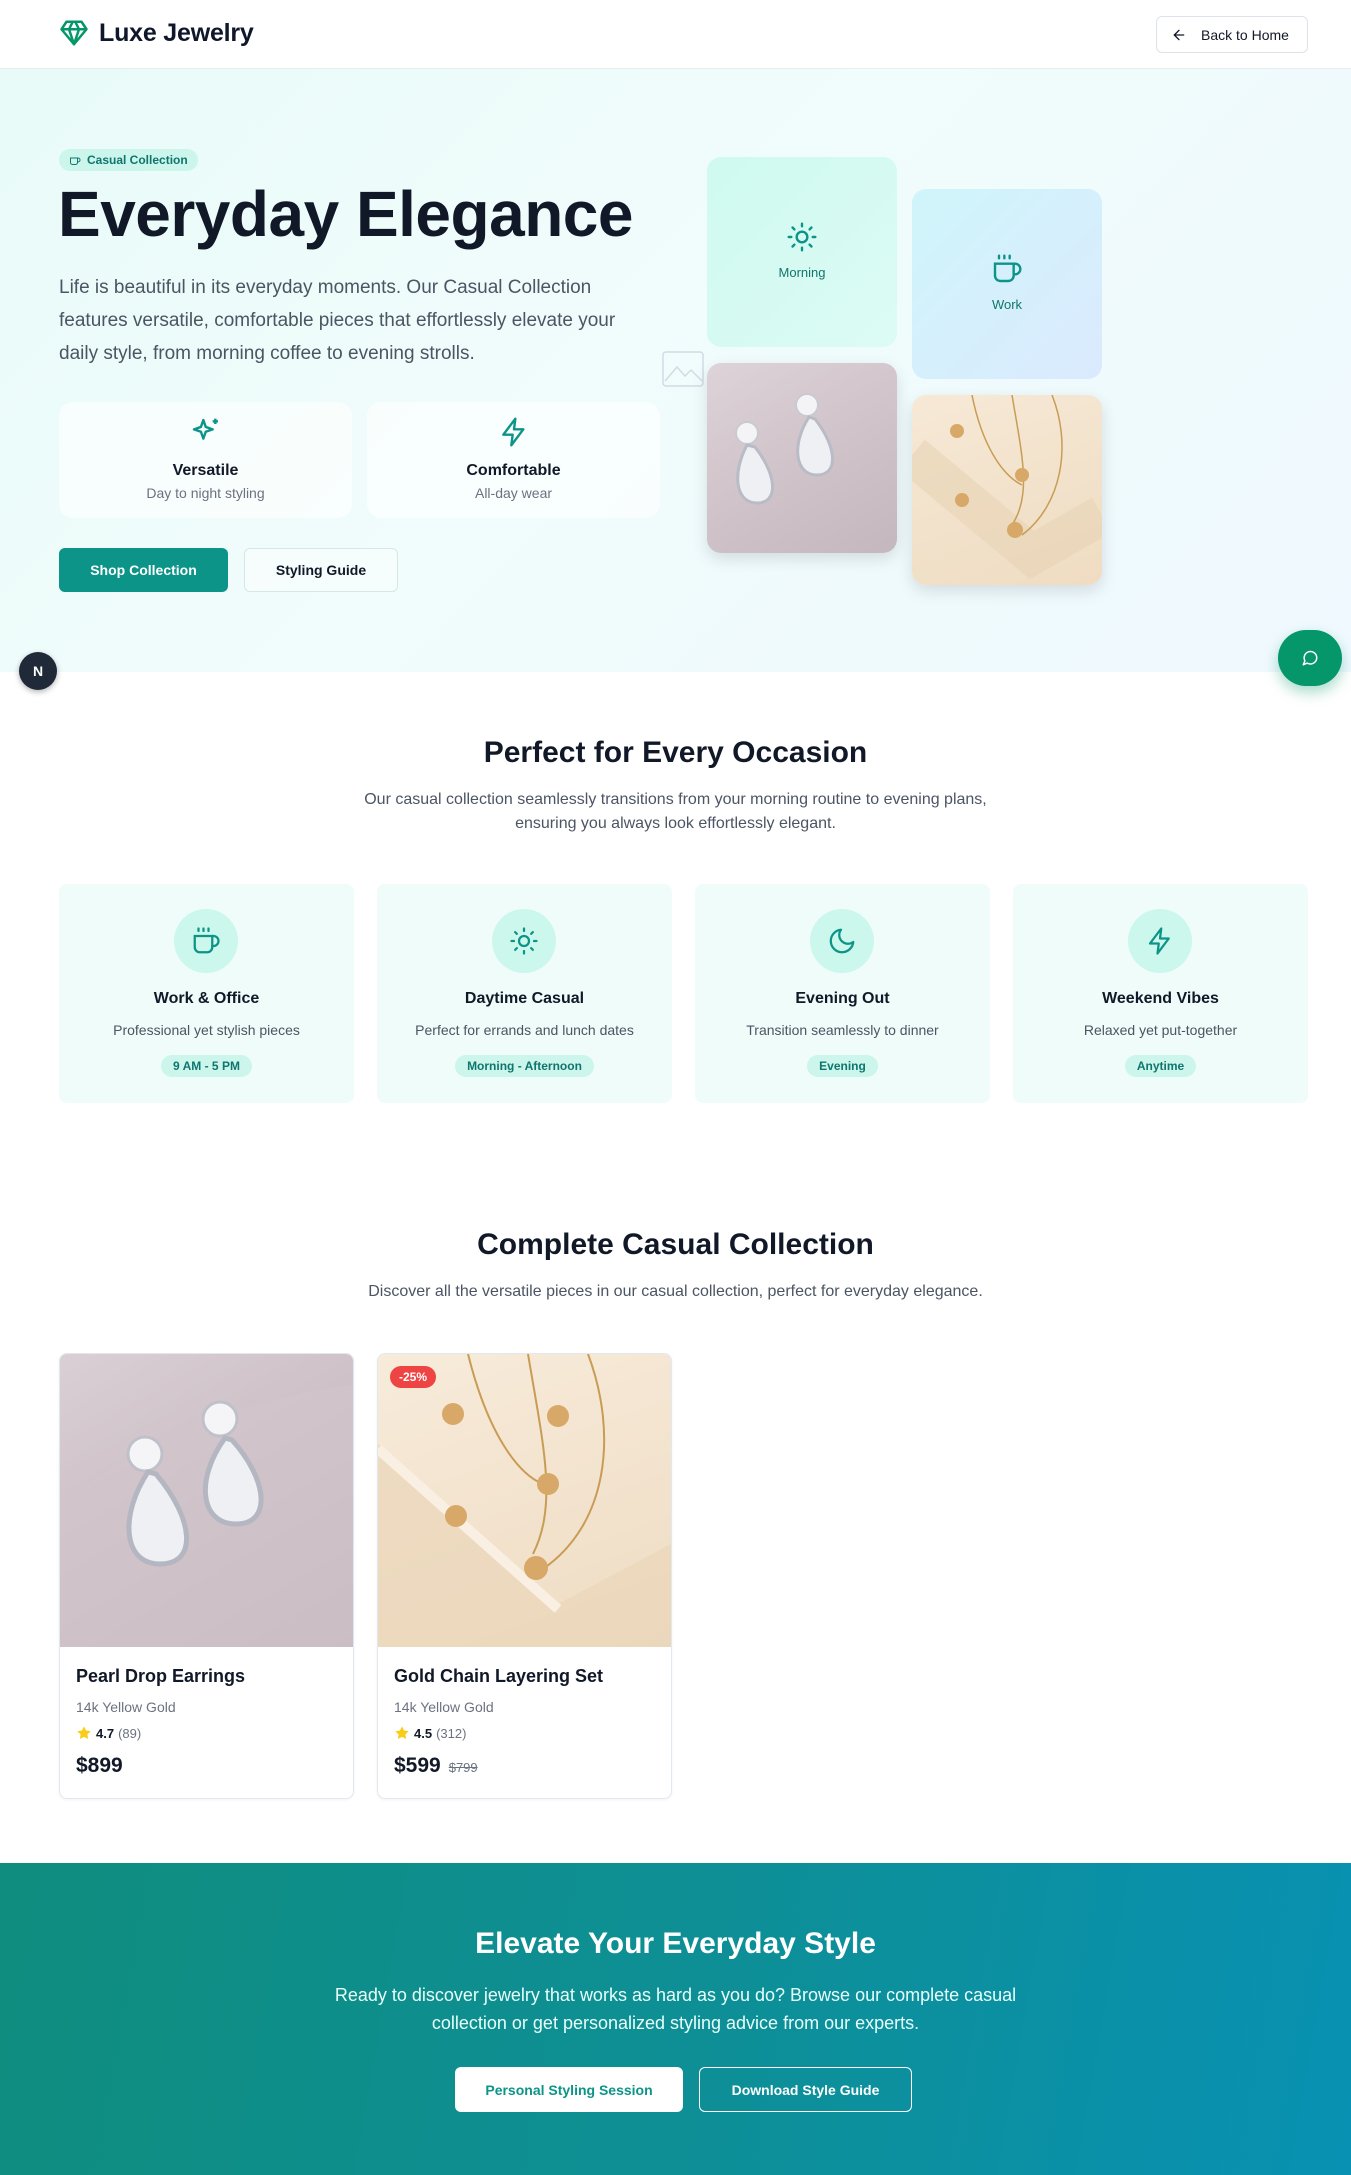 The height and width of the screenshot is (2175, 1351). Describe the element at coordinates (176, 32) in the screenshot. I see `brand-name: Luxe Jewelry` at that location.